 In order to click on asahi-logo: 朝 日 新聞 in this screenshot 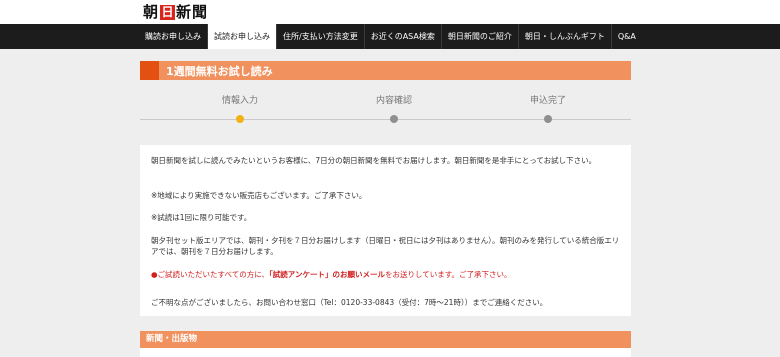, I will do `click(175, 12)`.